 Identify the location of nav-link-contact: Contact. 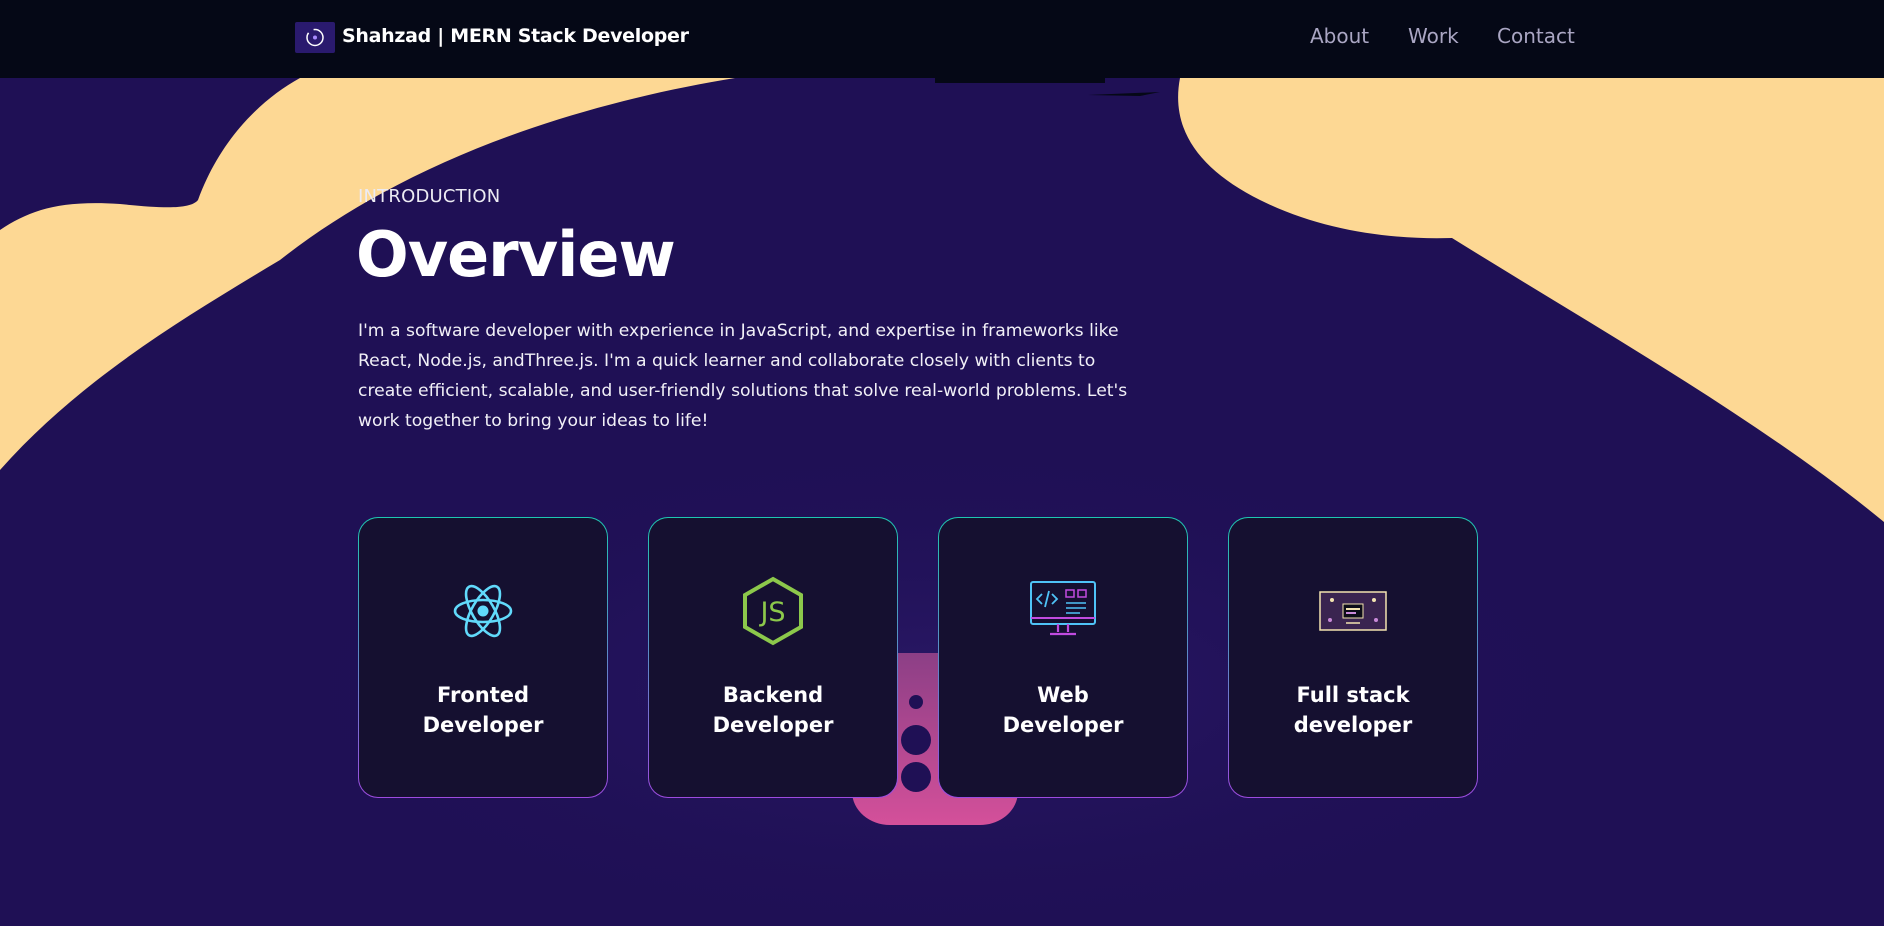
(1536, 36).